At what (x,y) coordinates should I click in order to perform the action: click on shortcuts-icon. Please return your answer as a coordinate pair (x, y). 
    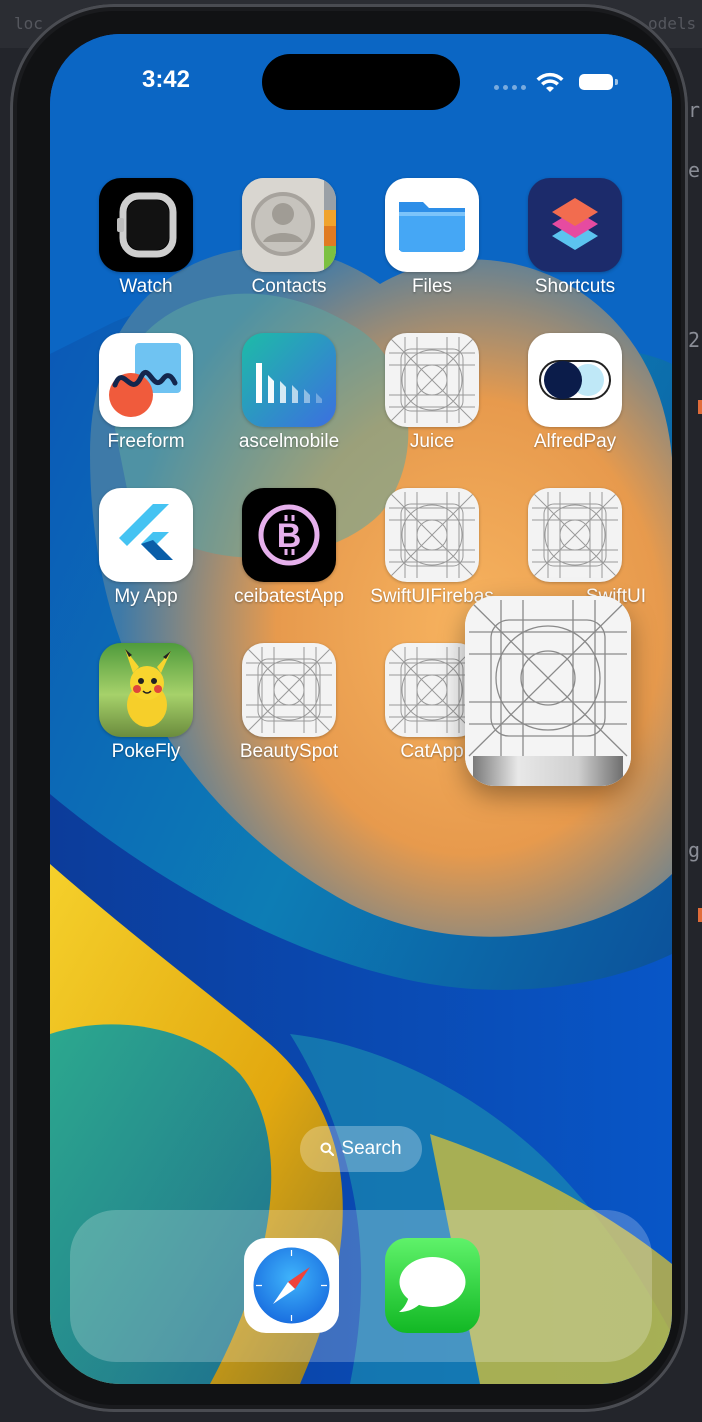
    Looking at the image, I should click on (575, 225).